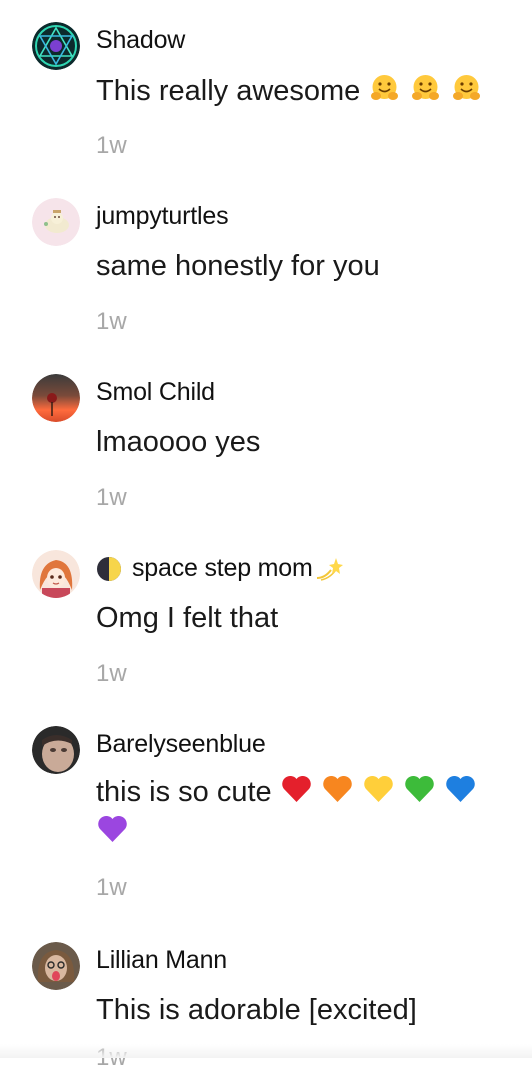 The image size is (532, 1072). Describe the element at coordinates (109, 569) in the screenshot. I see `first-quarter-moon-icon` at that location.